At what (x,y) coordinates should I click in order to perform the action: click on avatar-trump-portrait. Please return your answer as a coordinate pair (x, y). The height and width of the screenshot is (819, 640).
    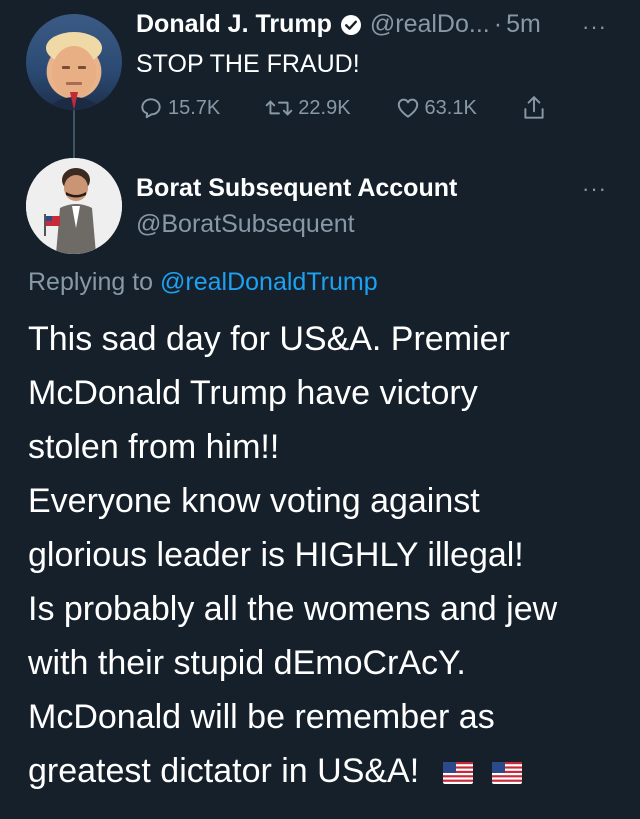
    Looking at the image, I should click on (74, 71).